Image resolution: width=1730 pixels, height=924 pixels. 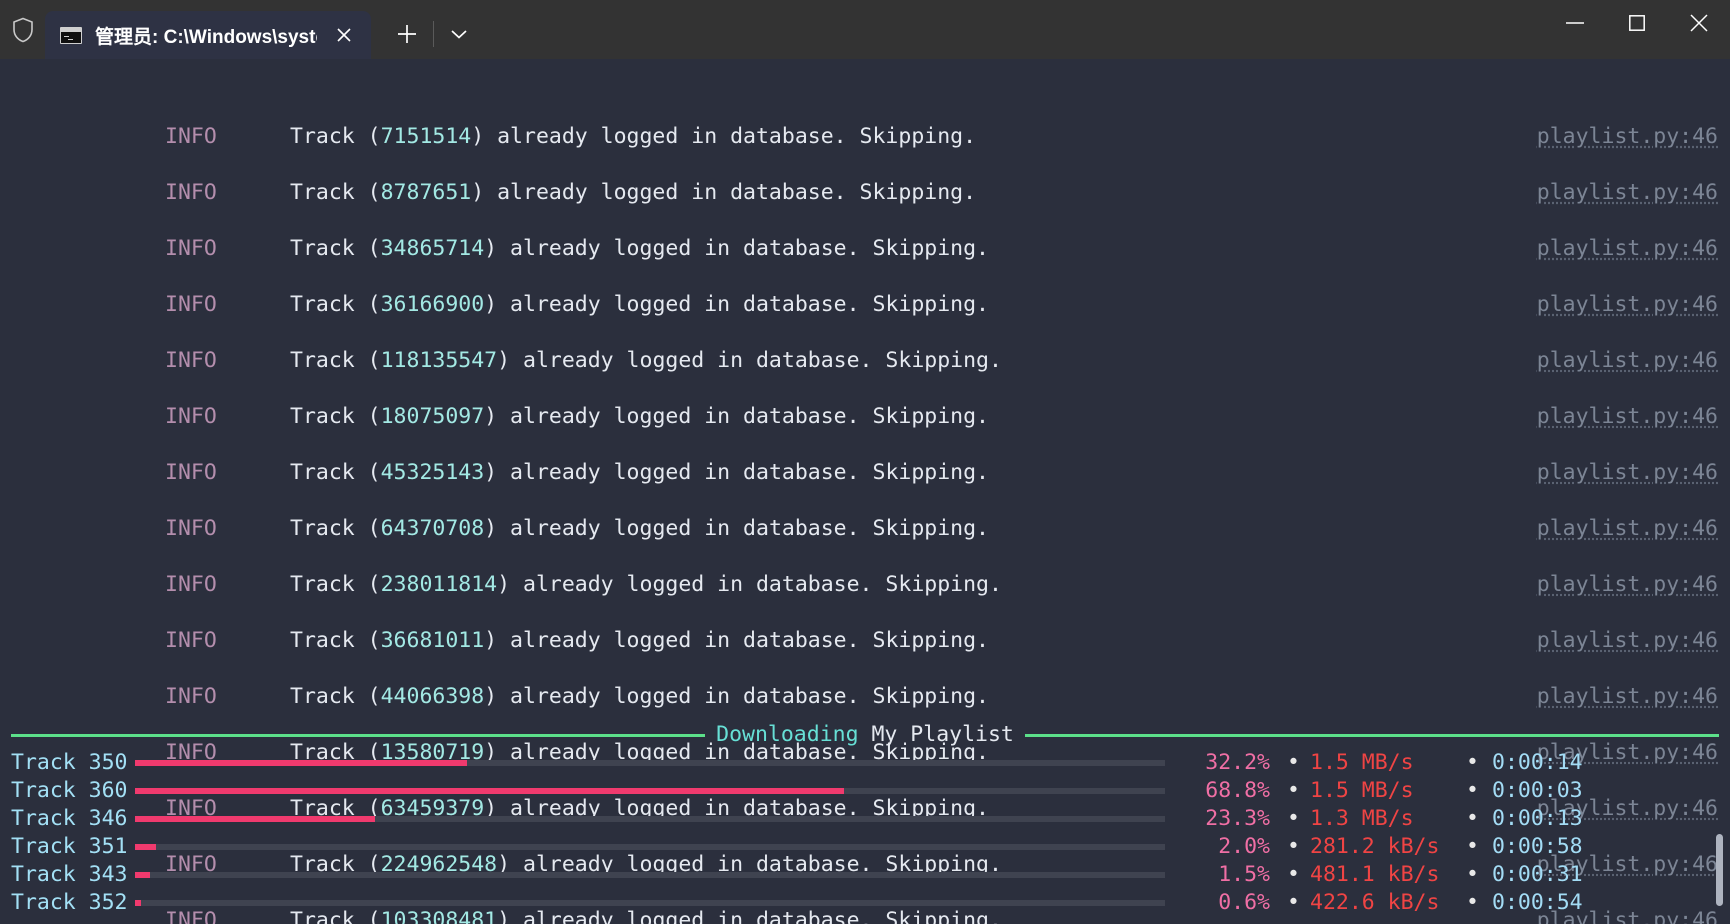 I want to click on window-controls, so click(x=1637, y=29).